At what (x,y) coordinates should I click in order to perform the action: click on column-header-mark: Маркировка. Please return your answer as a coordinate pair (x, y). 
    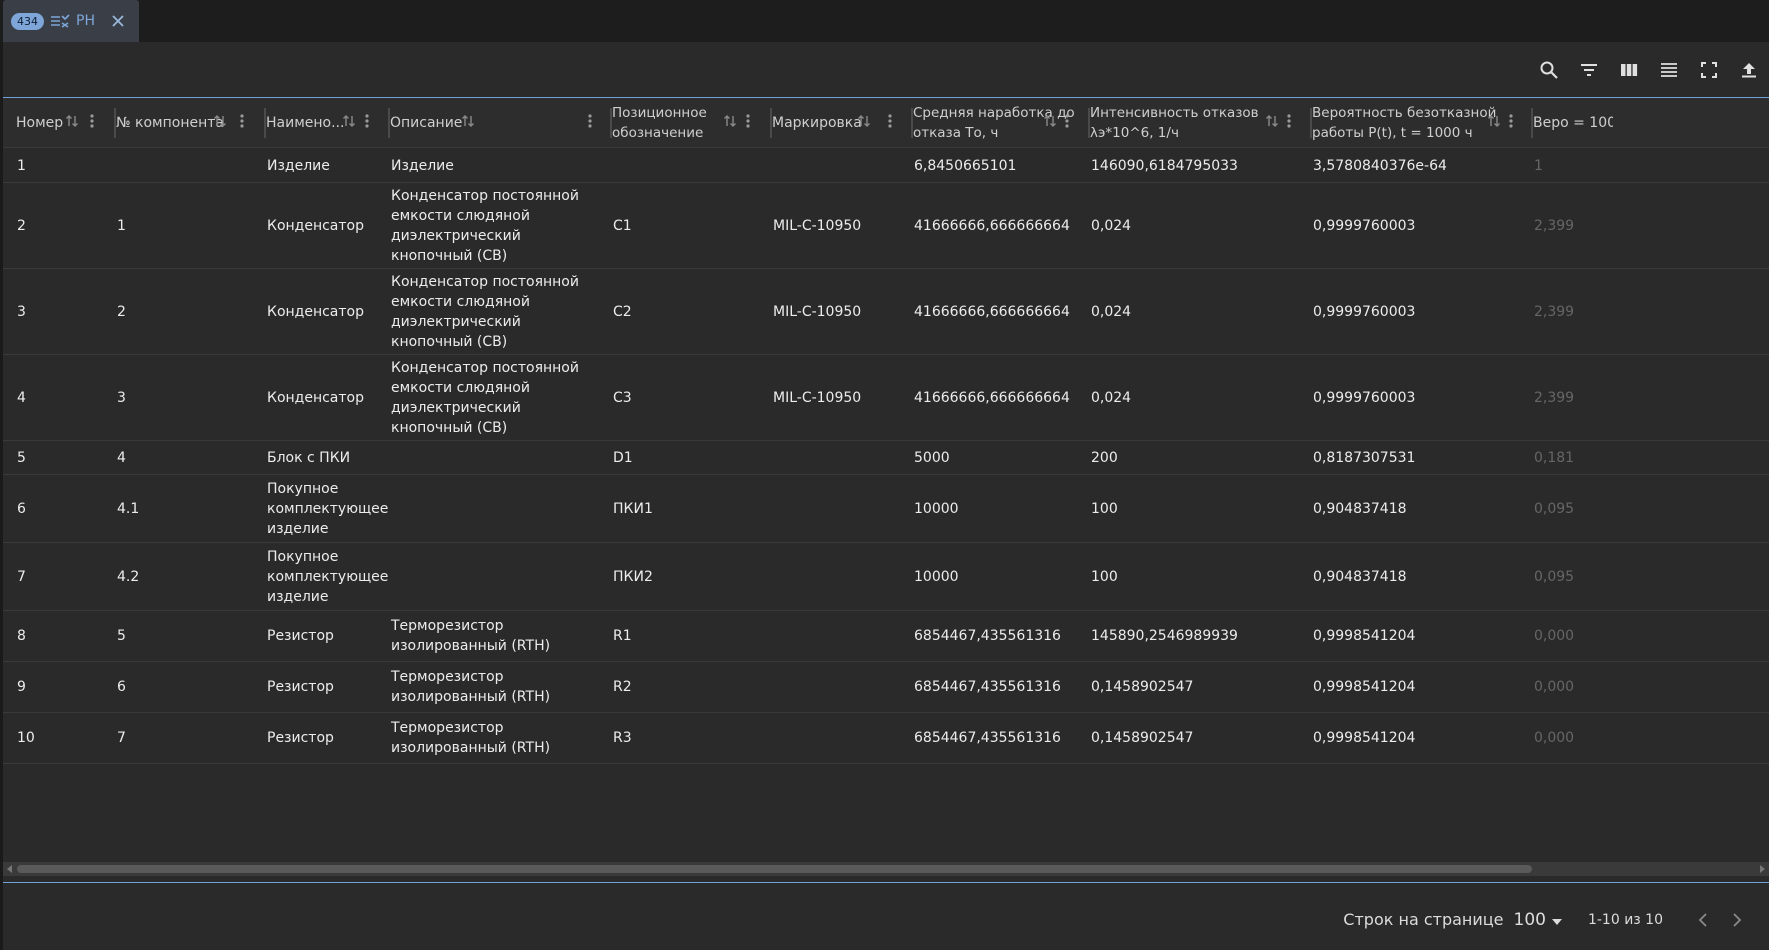
    Looking at the image, I should click on (842, 123).